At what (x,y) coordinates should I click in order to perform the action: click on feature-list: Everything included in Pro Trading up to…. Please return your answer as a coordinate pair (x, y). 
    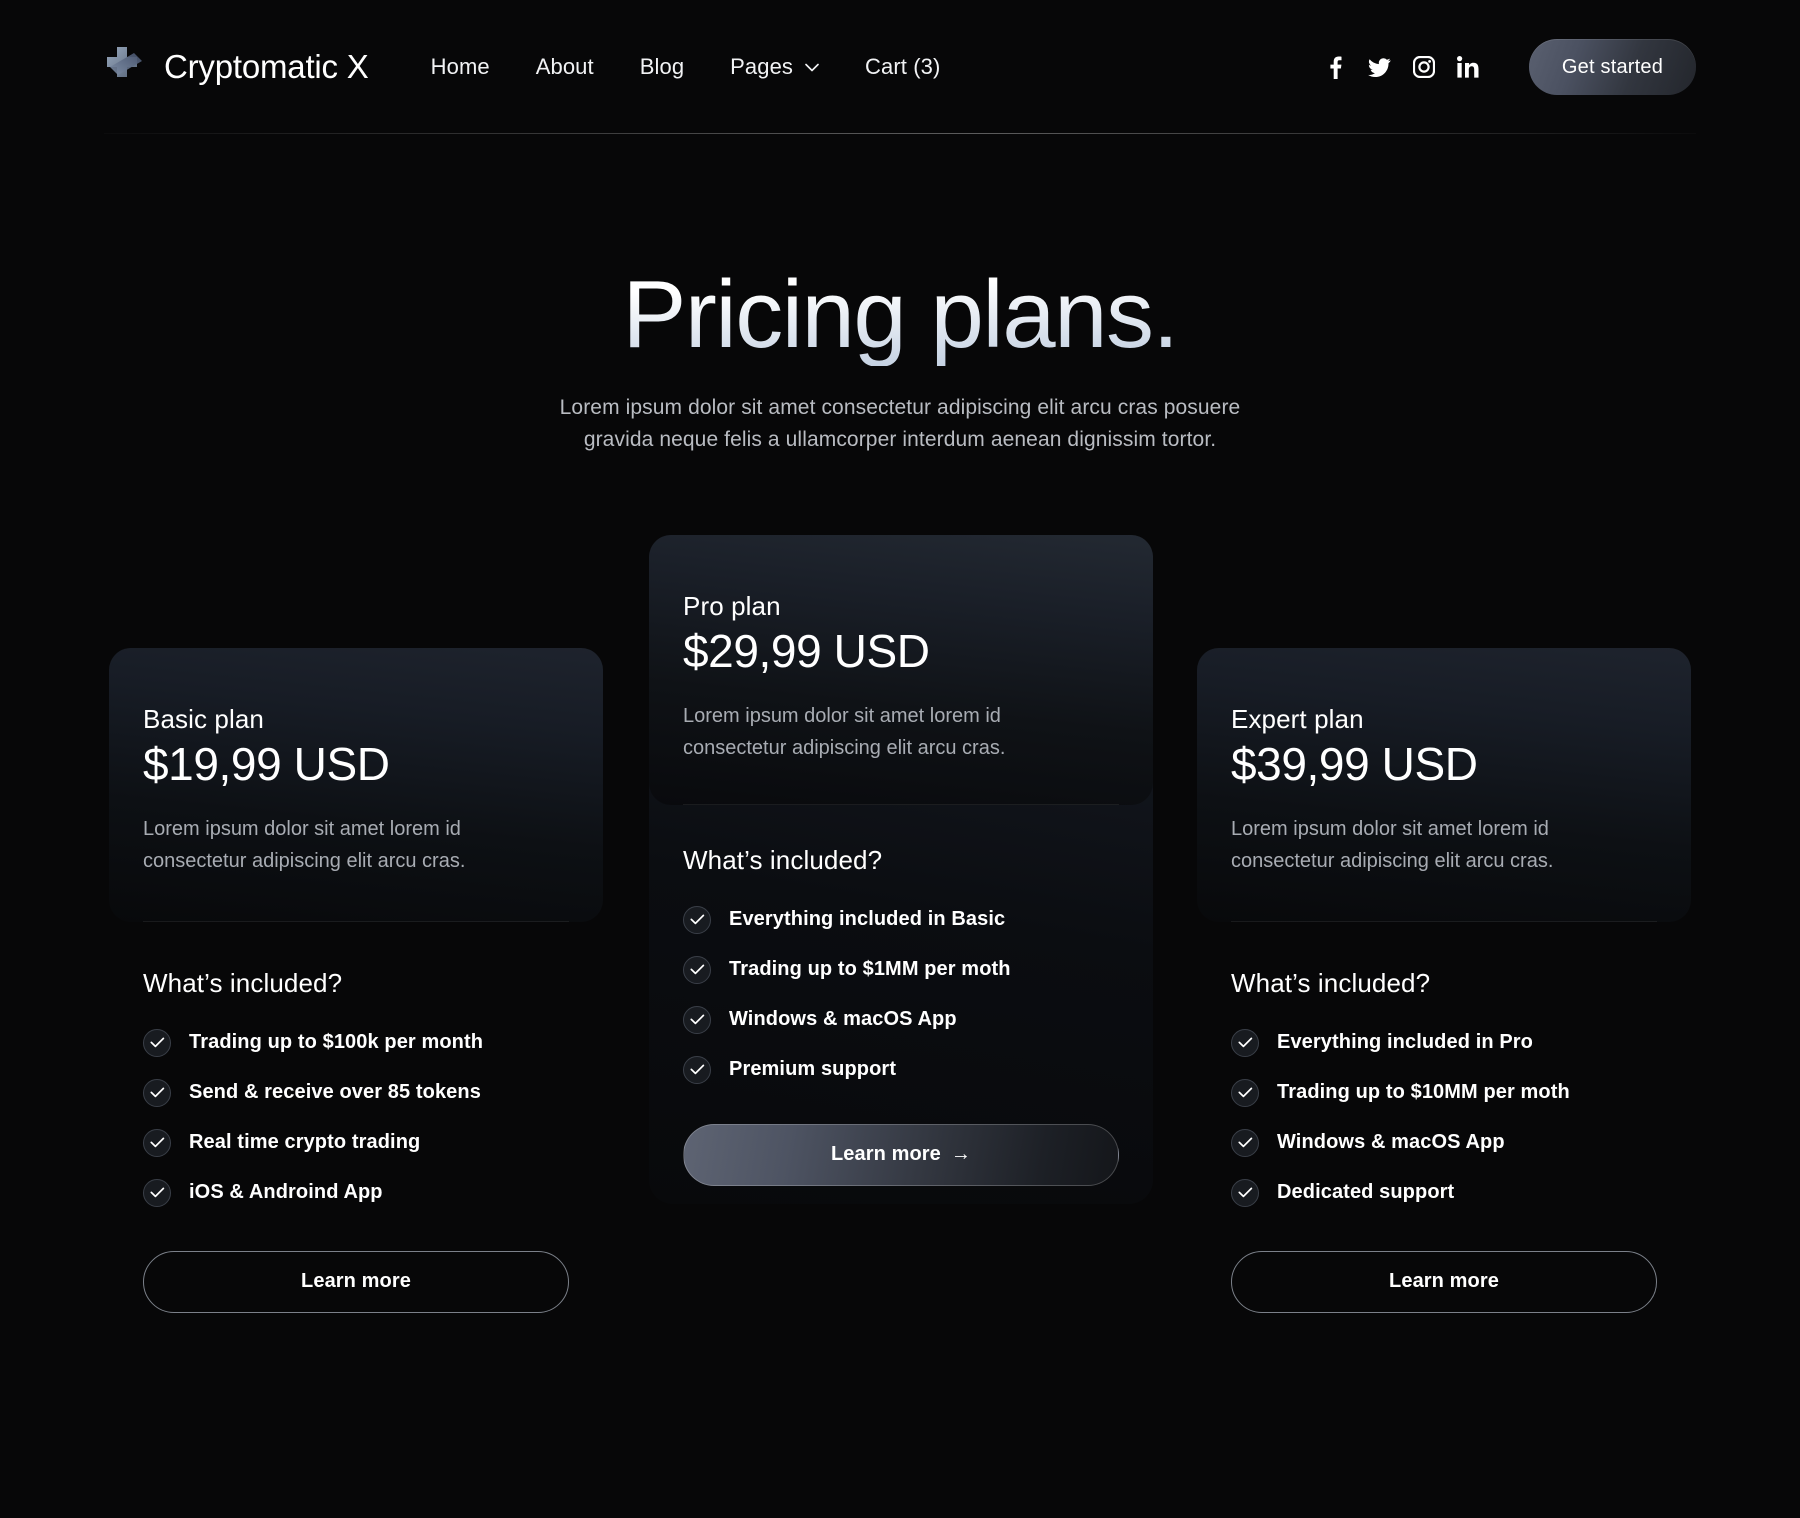
    Looking at the image, I should click on (1444, 1117).